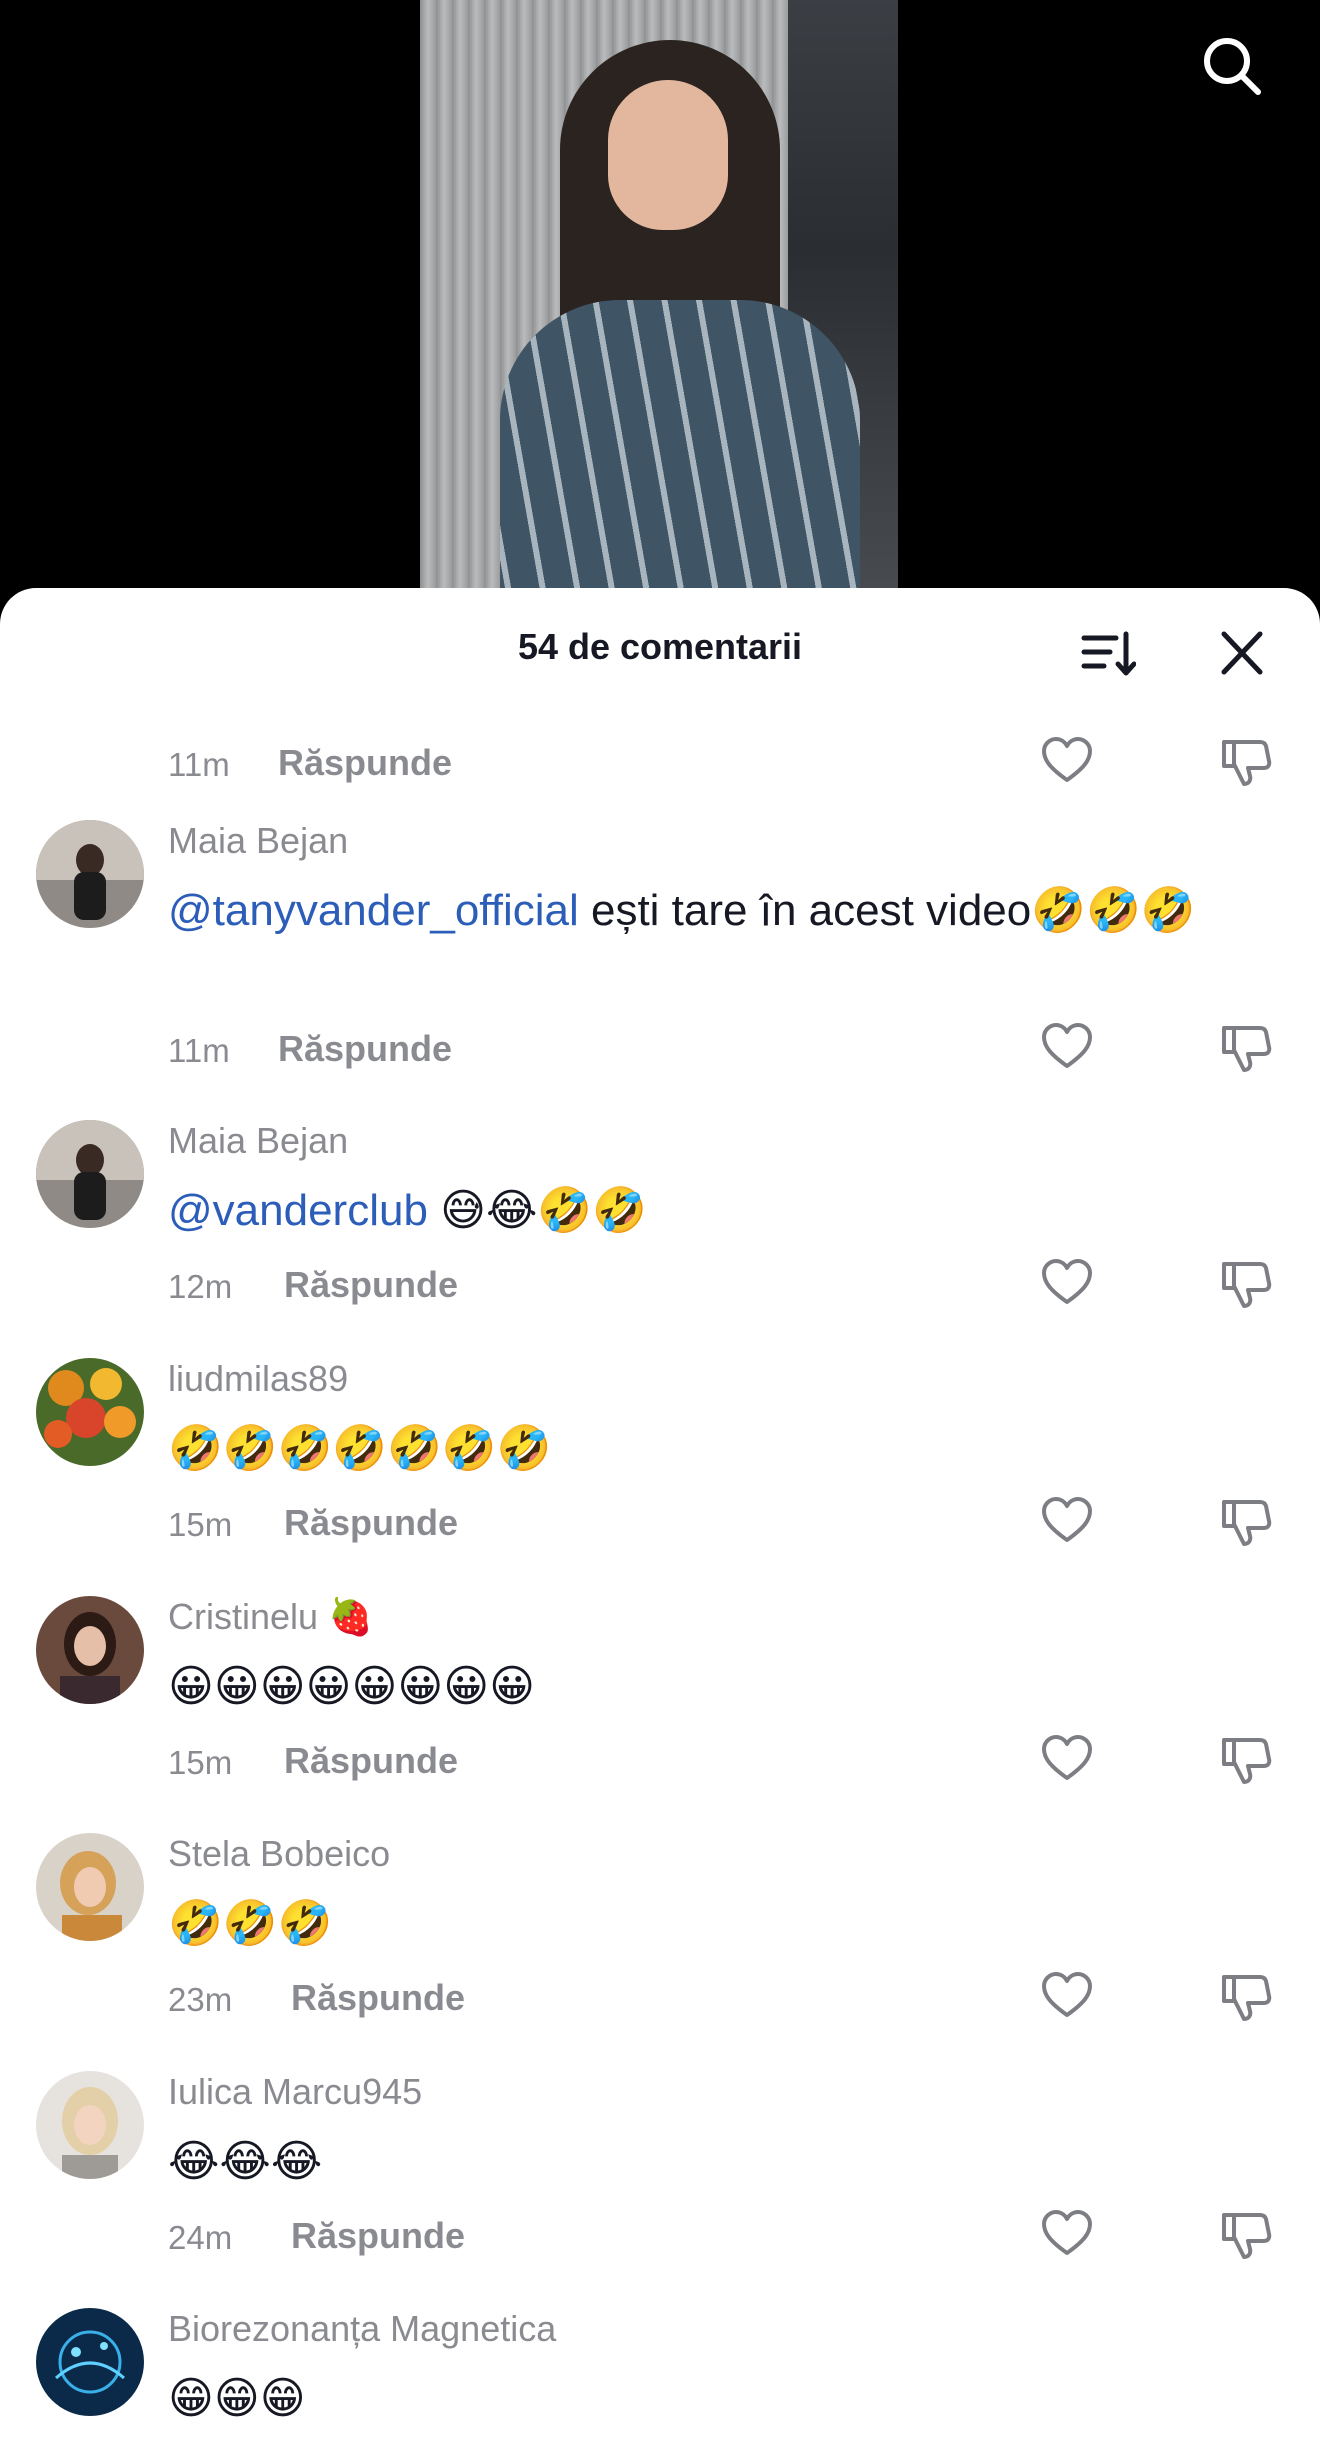 The image size is (1320, 2454). Describe the element at coordinates (200, 1286) in the screenshot. I see `comment-time: 12m` at that location.